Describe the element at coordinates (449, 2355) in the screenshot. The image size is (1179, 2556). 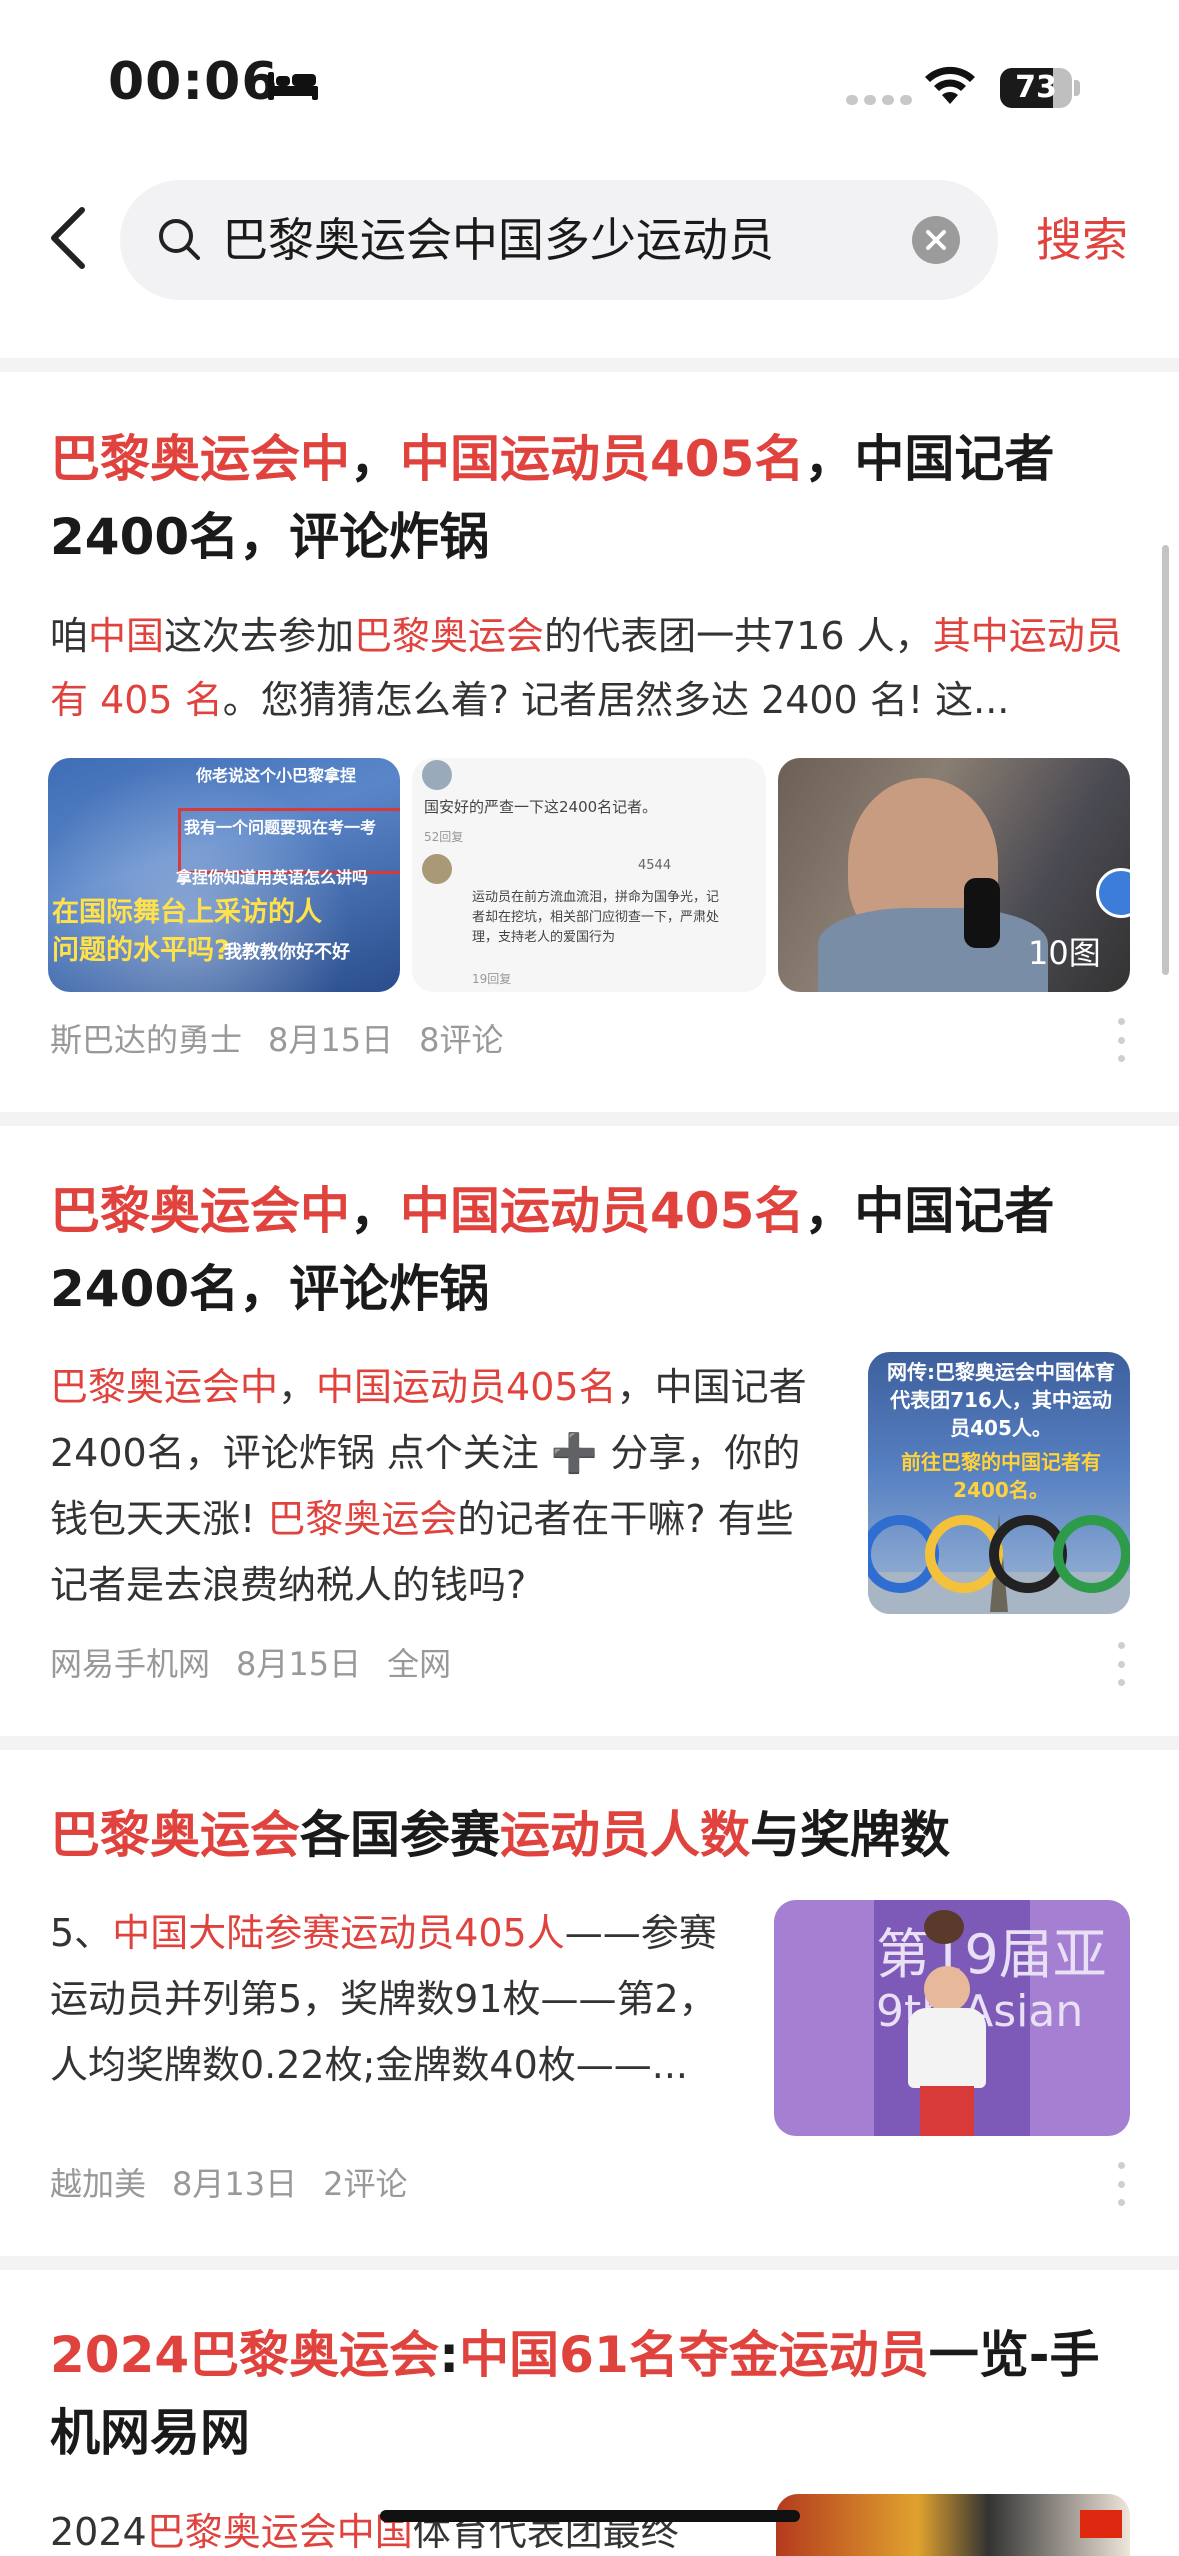
I see `text-segment: :` at that location.